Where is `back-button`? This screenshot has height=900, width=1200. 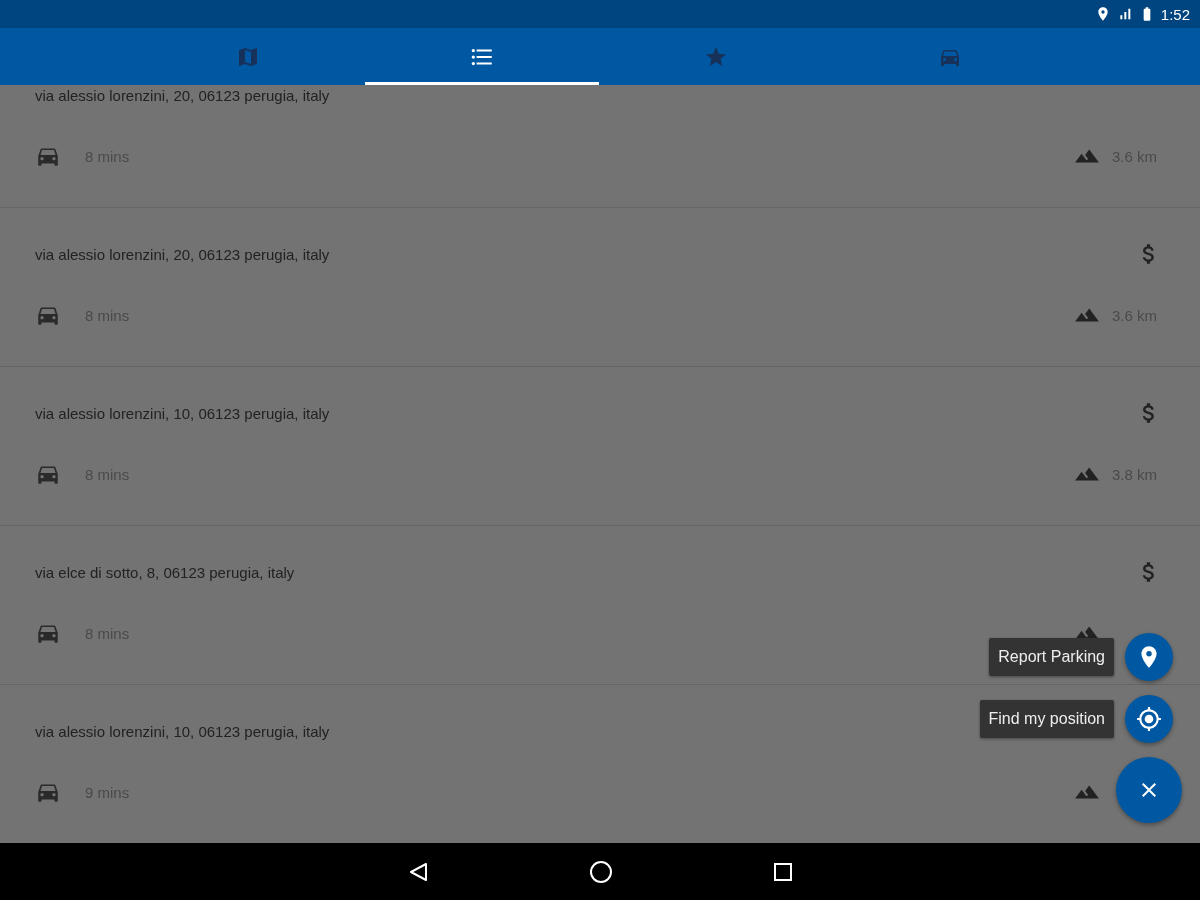
back-button is located at coordinates (418, 871).